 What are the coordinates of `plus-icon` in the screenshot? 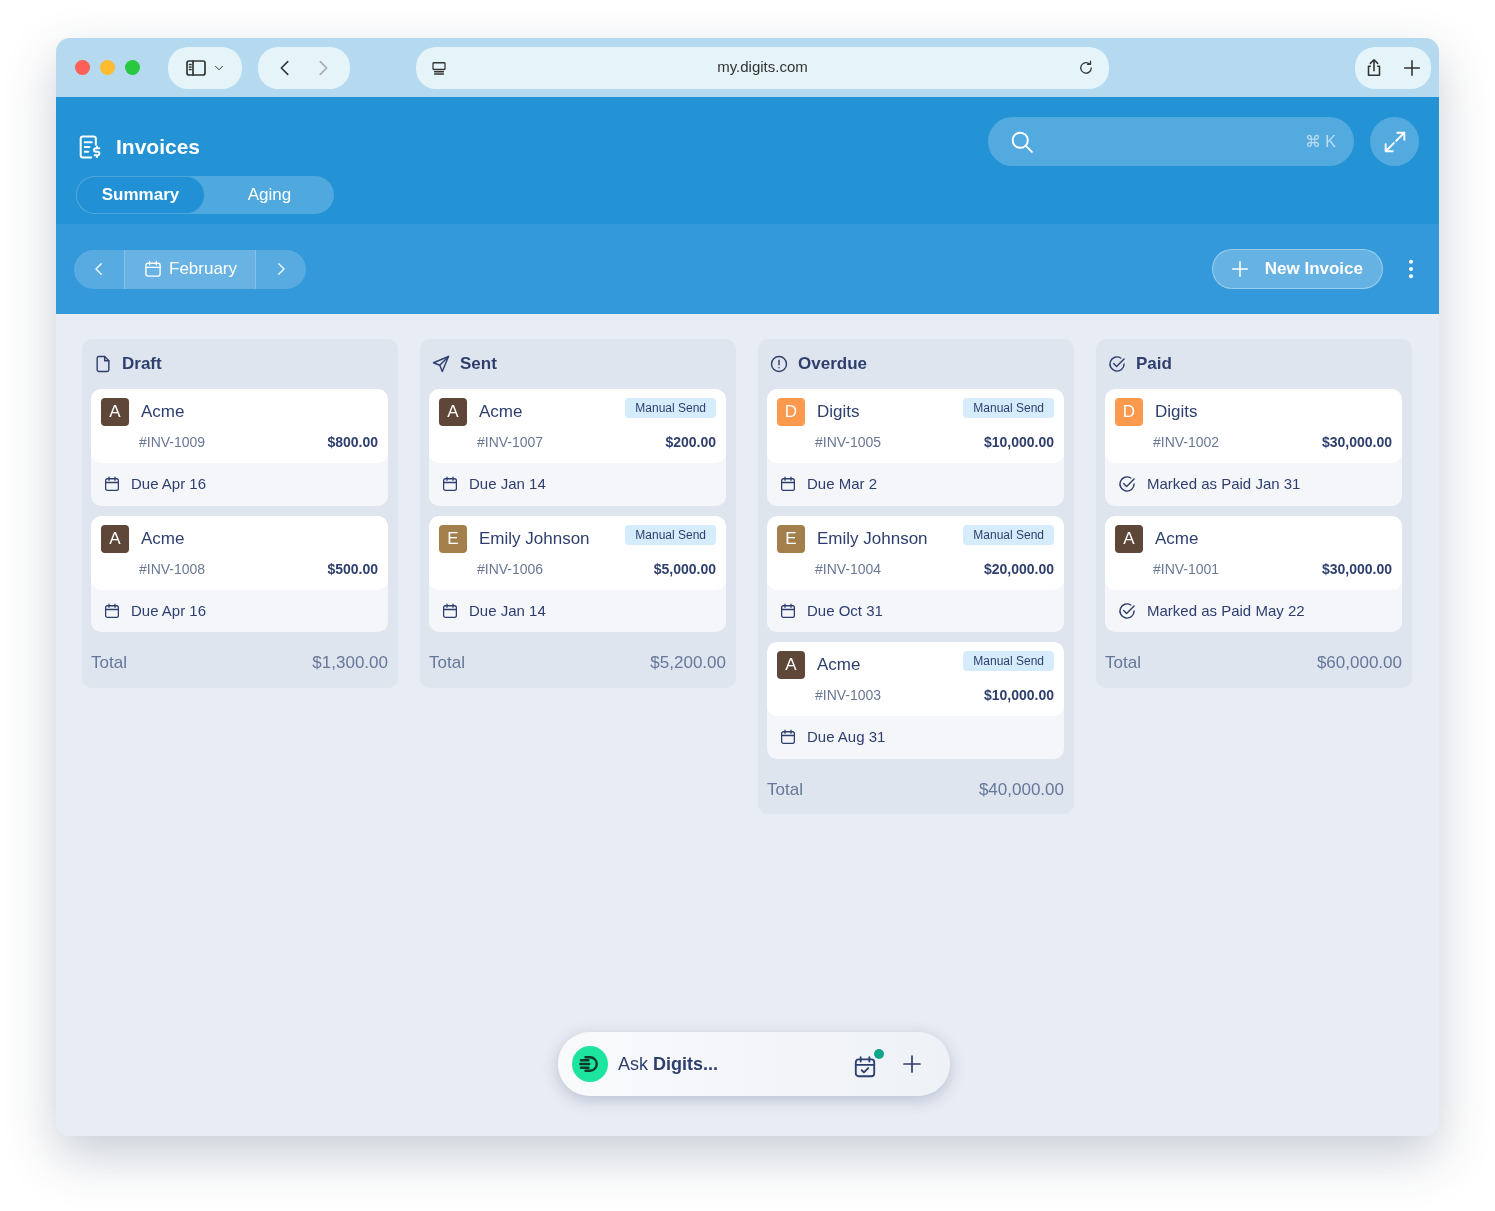 It's located at (912, 1064).